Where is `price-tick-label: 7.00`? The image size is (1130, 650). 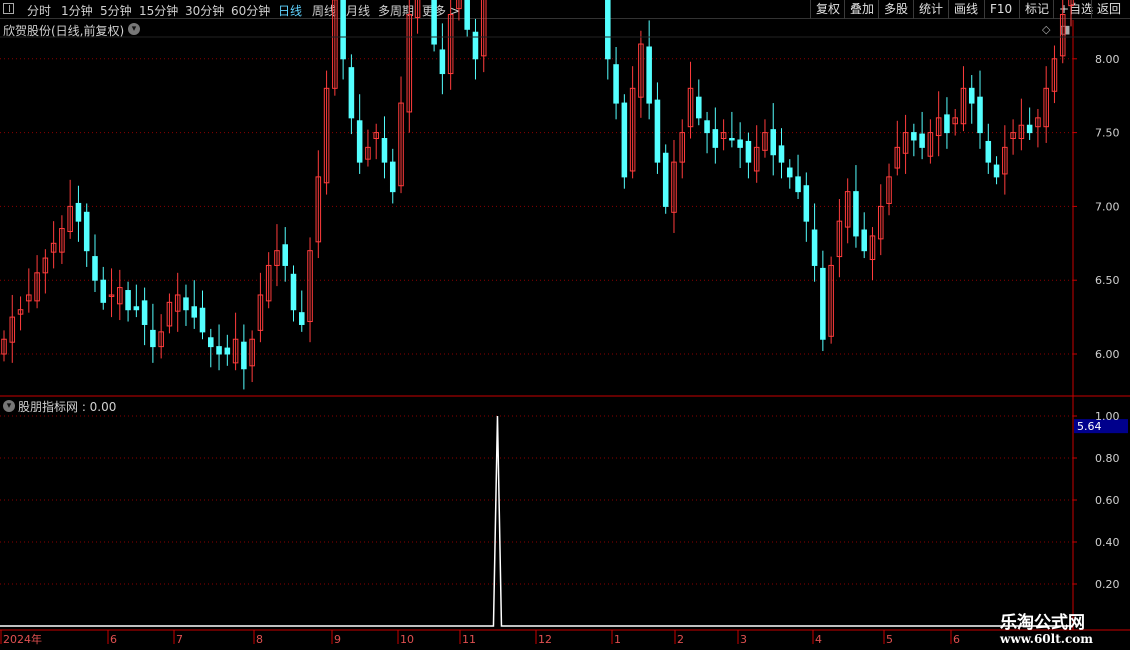 price-tick-label: 7.00 is located at coordinates (1107, 206).